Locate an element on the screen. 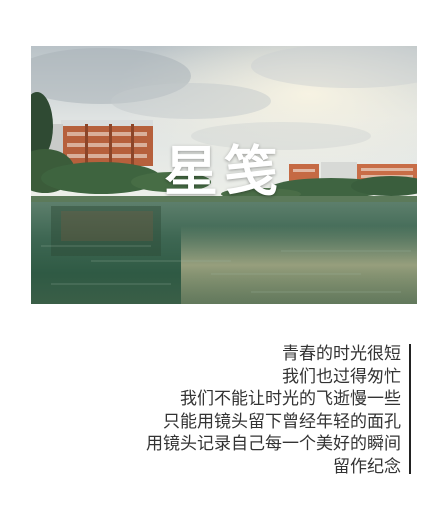 This screenshot has width=448, height=512. vertical-divider is located at coordinates (410, 409).